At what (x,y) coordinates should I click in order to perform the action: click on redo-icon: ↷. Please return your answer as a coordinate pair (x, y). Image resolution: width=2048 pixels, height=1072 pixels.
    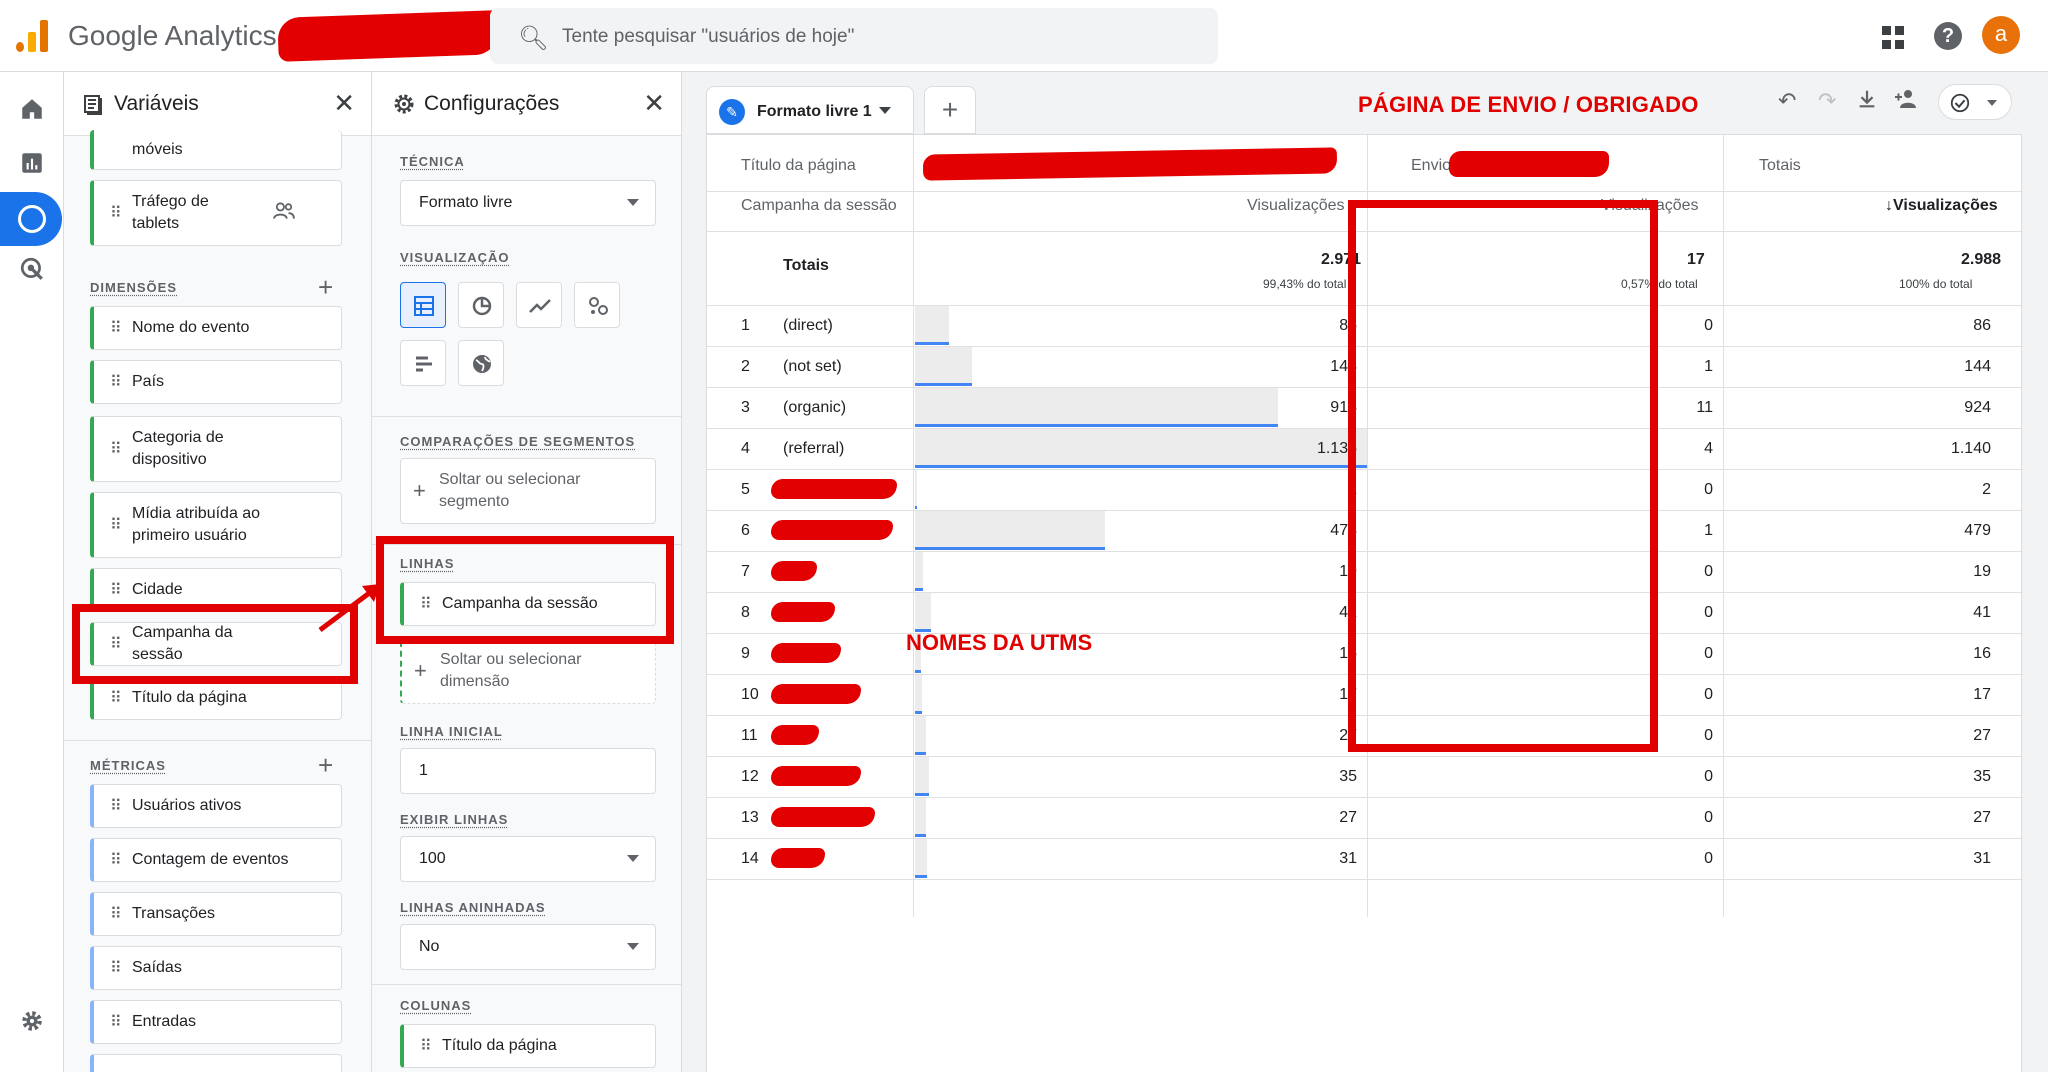
    Looking at the image, I should click on (1827, 101).